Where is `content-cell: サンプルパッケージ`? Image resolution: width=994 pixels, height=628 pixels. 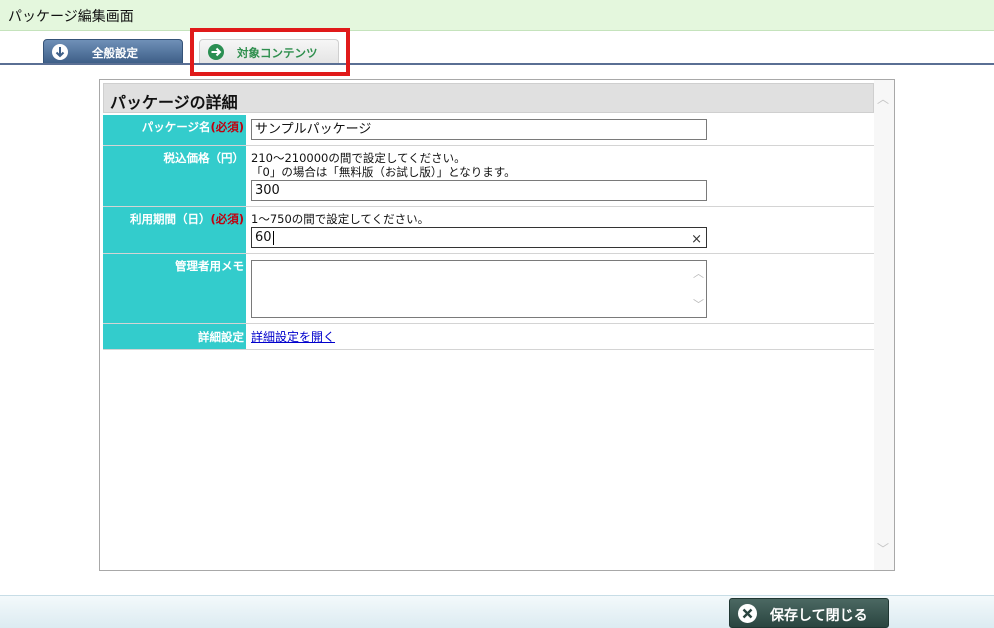
content-cell: サンプルパッケージ is located at coordinates (561, 130).